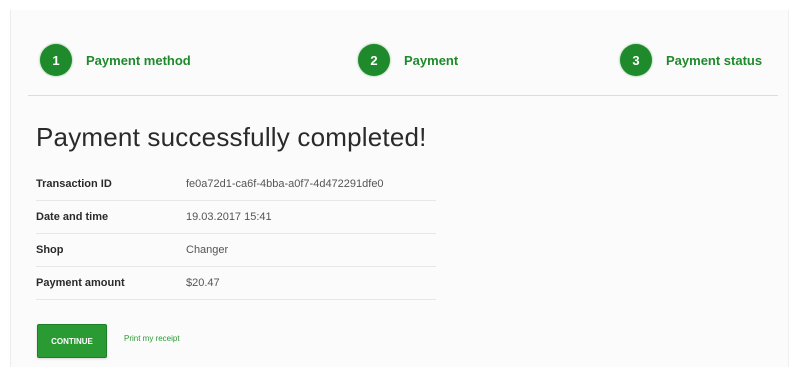 The height and width of the screenshot is (374, 797). Describe the element at coordinates (72, 341) in the screenshot. I see `continue-button: CONTINUE` at that location.